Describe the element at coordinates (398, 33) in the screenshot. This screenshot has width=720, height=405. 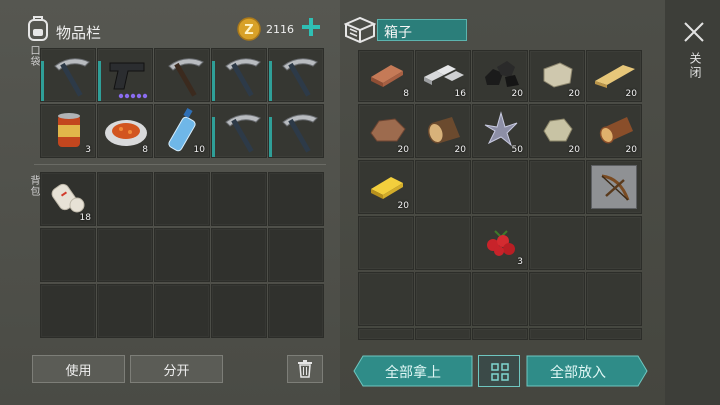
I see `box-title: 箱子` at that location.